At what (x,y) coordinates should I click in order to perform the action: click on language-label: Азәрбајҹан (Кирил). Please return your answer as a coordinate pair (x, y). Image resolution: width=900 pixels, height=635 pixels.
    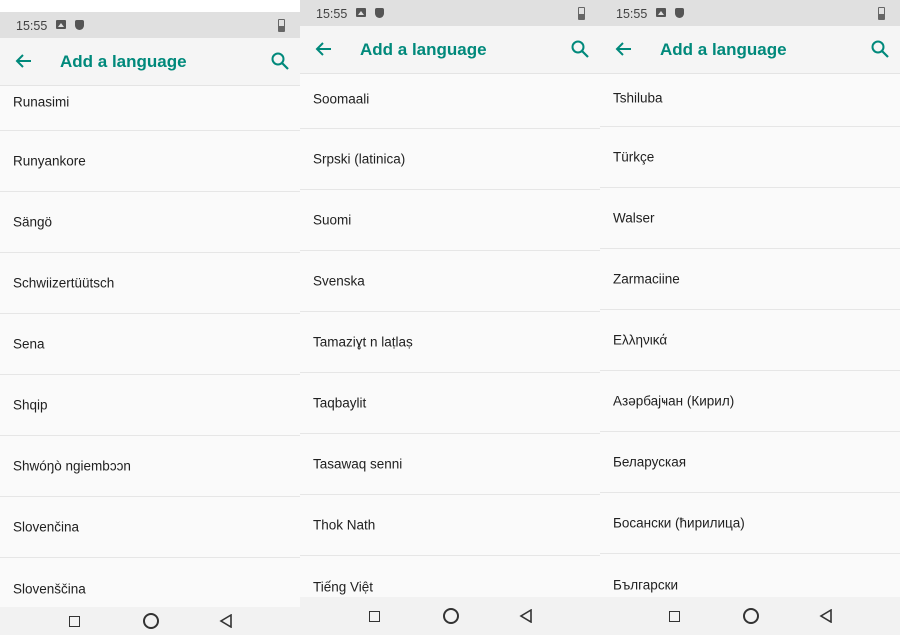
    Looking at the image, I should click on (674, 401).